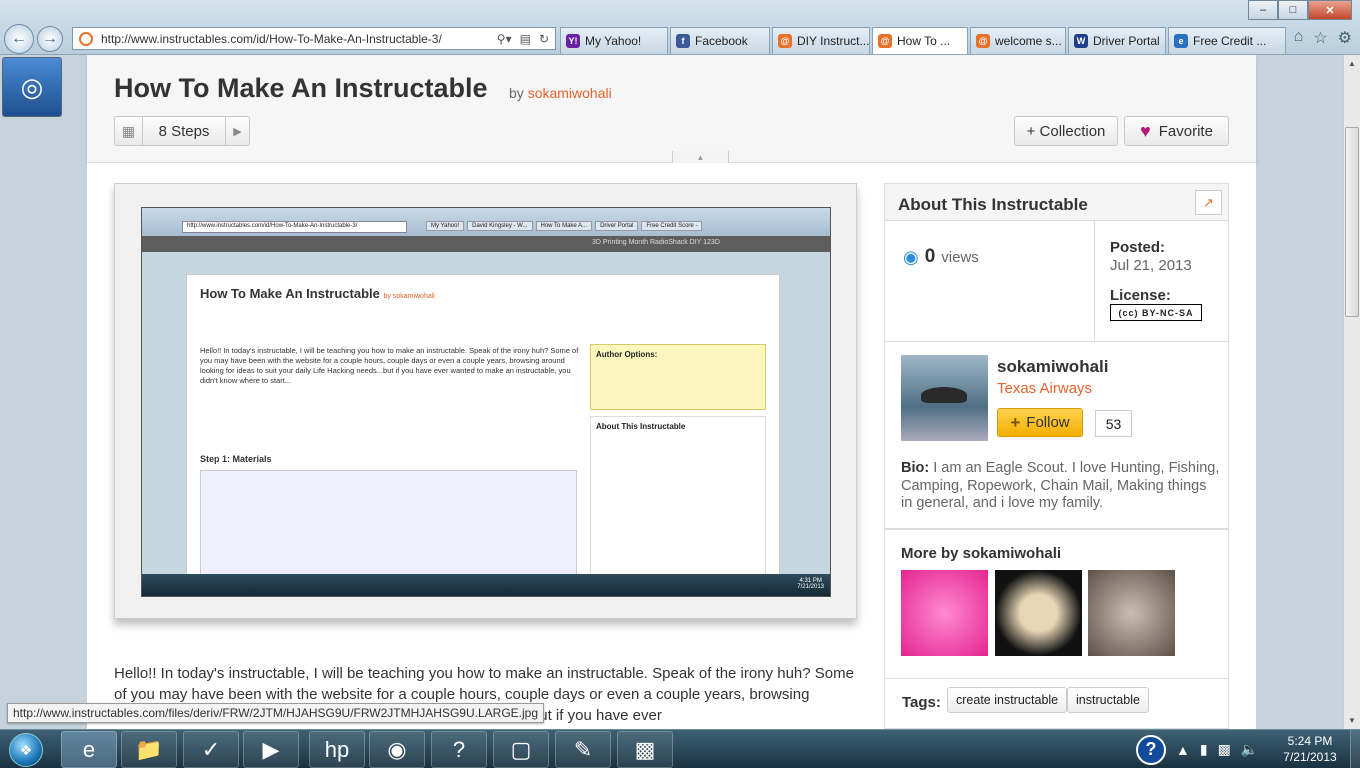 Image resolution: width=1360 pixels, height=768 pixels. What do you see at coordinates (1320, 38) in the screenshot?
I see `star-icon: ☆` at bounding box center [1320, 38].